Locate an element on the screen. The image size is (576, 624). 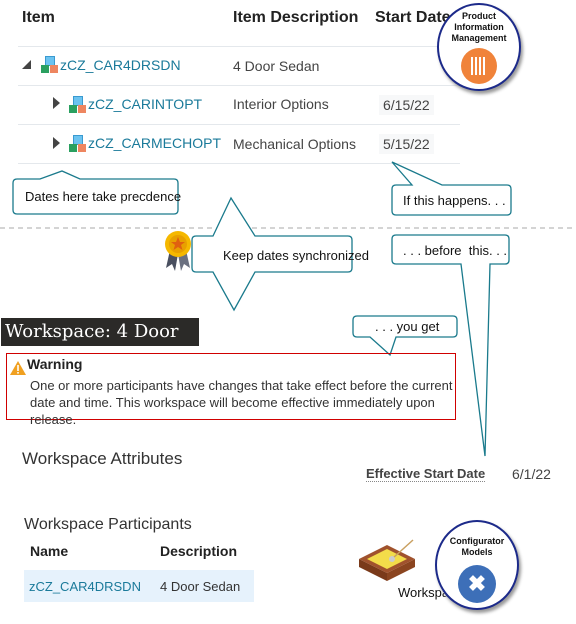
award-medal-icon is located at coordinates (178, 251).